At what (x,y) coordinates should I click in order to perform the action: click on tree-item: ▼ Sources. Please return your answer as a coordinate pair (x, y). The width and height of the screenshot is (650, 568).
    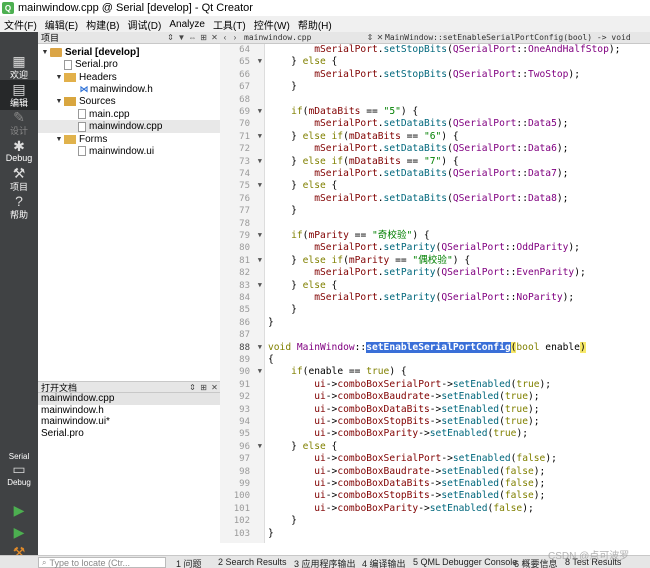
    Looking at the image, I should click on (129, 102).